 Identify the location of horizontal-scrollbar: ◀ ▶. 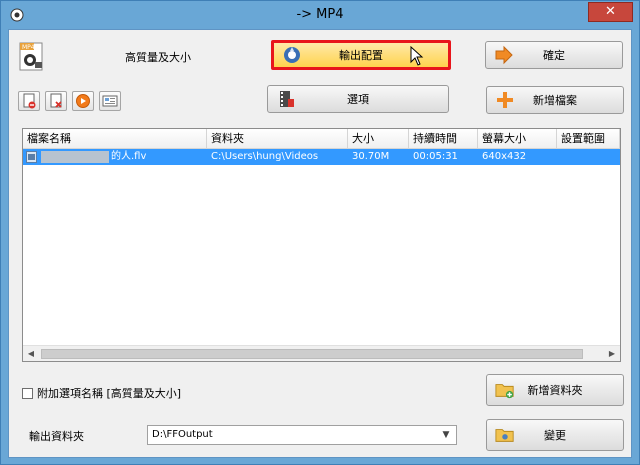
(321, 353).